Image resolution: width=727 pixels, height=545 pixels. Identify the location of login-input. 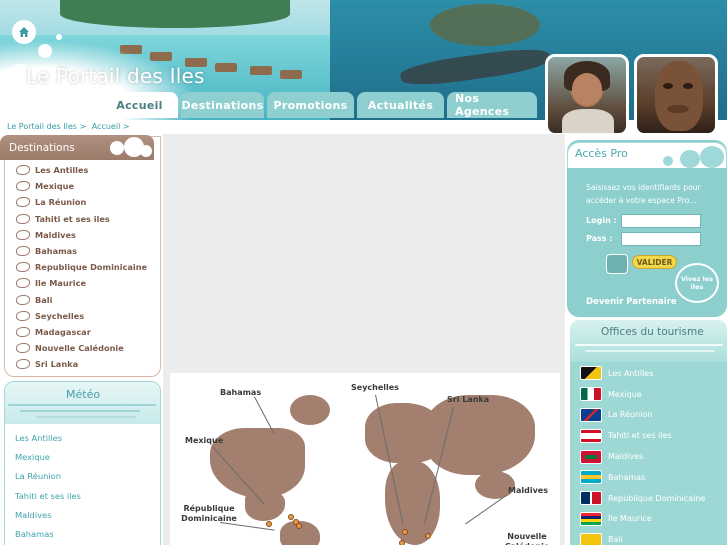
(661, 221).